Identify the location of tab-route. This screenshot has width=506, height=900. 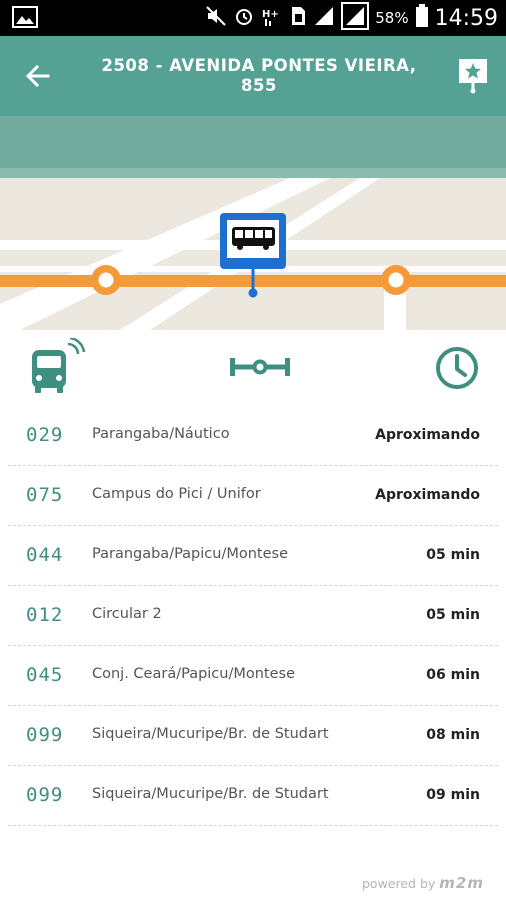
(260, 368).